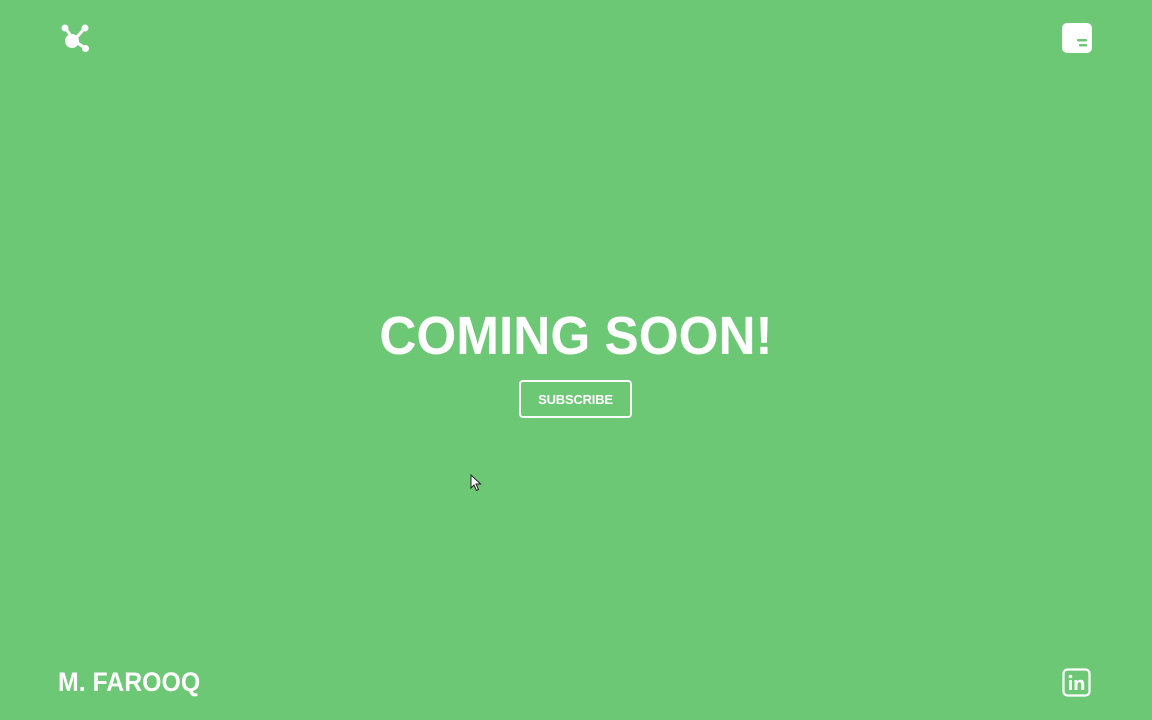 The image size is (1152, 720). What do you see at coordinates (476, 483) in the screenshot?
I see `mouse-cursor-icon` at bounding box center [476, 483].